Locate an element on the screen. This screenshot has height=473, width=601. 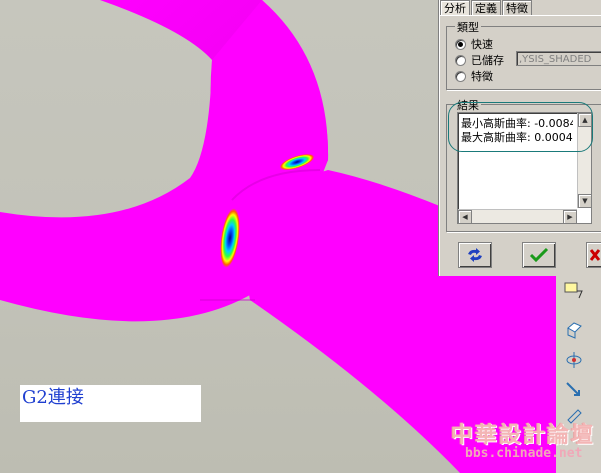
radio-row-saved: 已儲存 is located at coordinates (479, 60).